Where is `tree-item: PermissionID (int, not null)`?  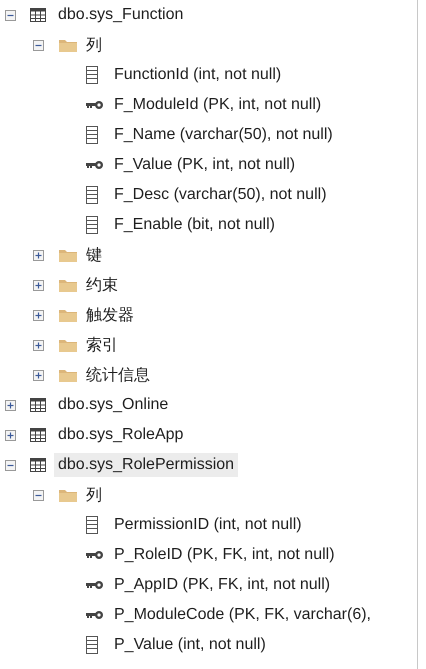 tree-item: PermissionID (int, not null) is located at coordinates (208, 525).